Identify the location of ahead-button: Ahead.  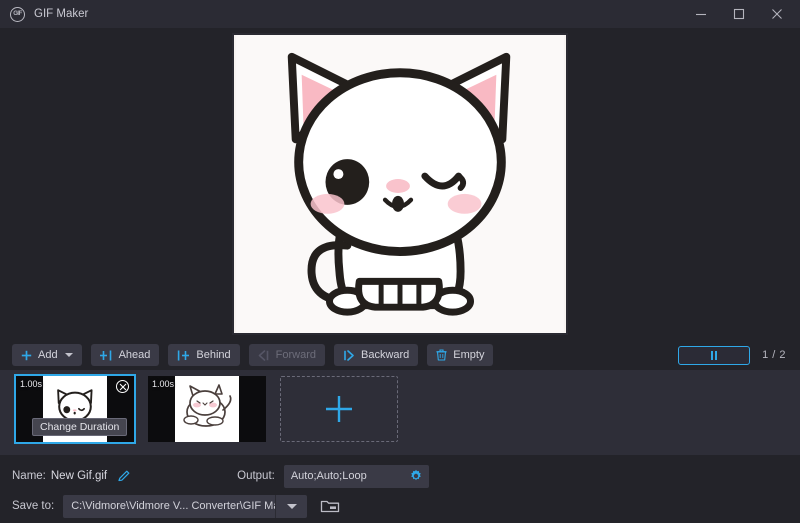
(125, 355).